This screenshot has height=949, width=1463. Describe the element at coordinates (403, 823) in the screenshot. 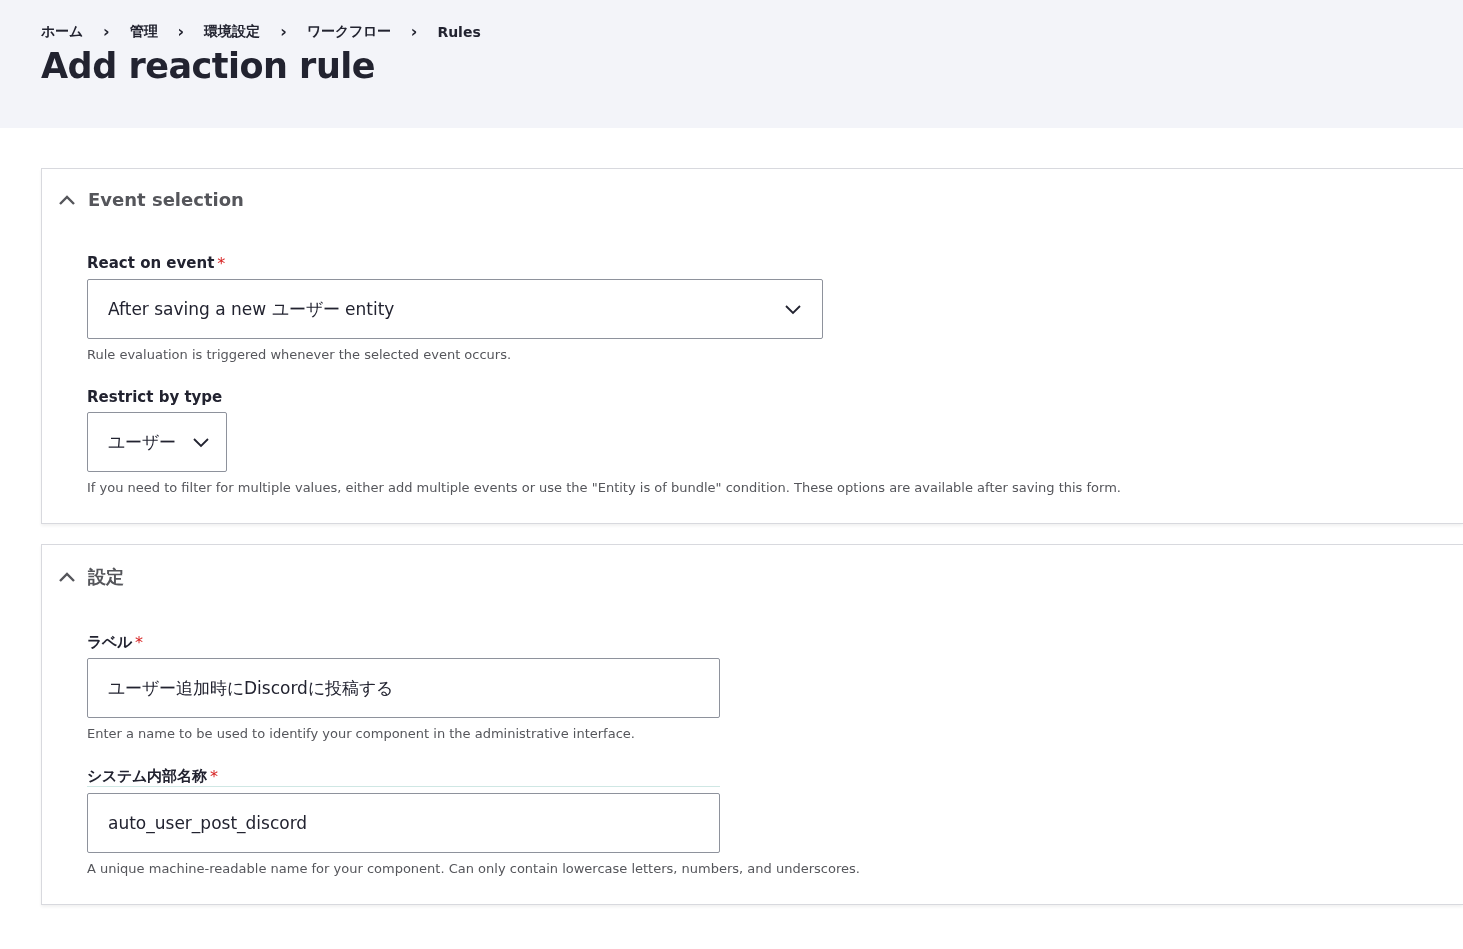

I see `text-input: auto_user_post_discord` at that location.